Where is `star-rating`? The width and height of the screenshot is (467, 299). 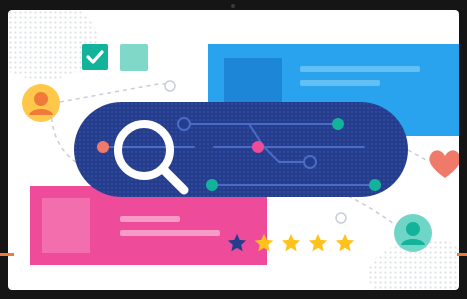
star-rating is located at coordinates (291, 244).